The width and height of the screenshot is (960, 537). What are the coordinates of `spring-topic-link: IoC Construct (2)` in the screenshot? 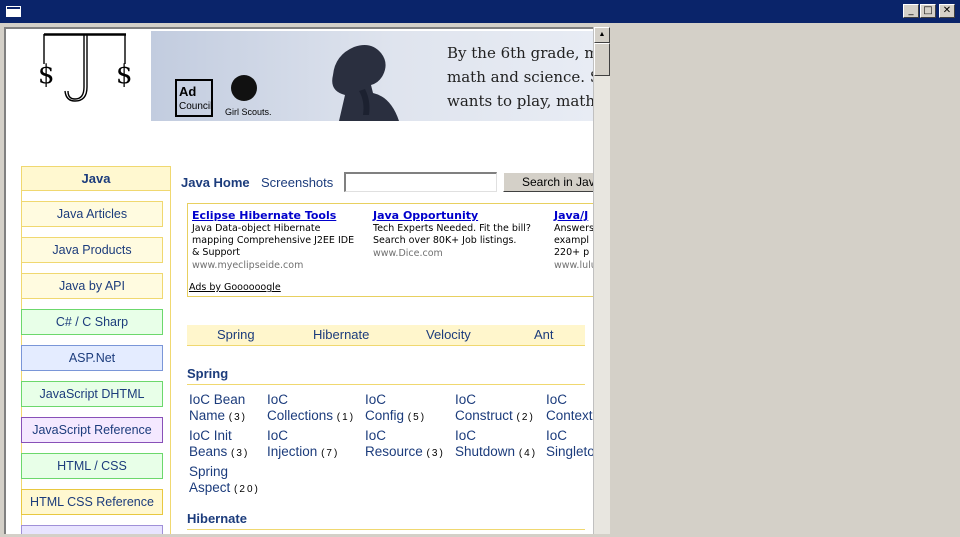 It's located at (495, 409).